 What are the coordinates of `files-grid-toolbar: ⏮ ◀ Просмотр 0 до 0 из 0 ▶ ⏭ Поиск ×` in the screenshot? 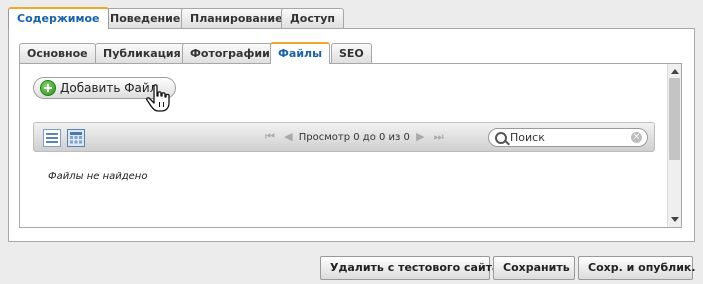 It's located at (344, 137).